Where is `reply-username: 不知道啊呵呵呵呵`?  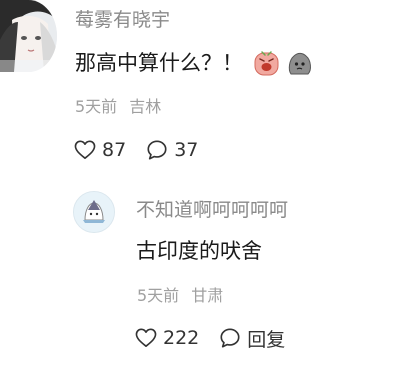 reply-username: 不知道啊呵呵呵呵 is located at coordinates (212, 210).